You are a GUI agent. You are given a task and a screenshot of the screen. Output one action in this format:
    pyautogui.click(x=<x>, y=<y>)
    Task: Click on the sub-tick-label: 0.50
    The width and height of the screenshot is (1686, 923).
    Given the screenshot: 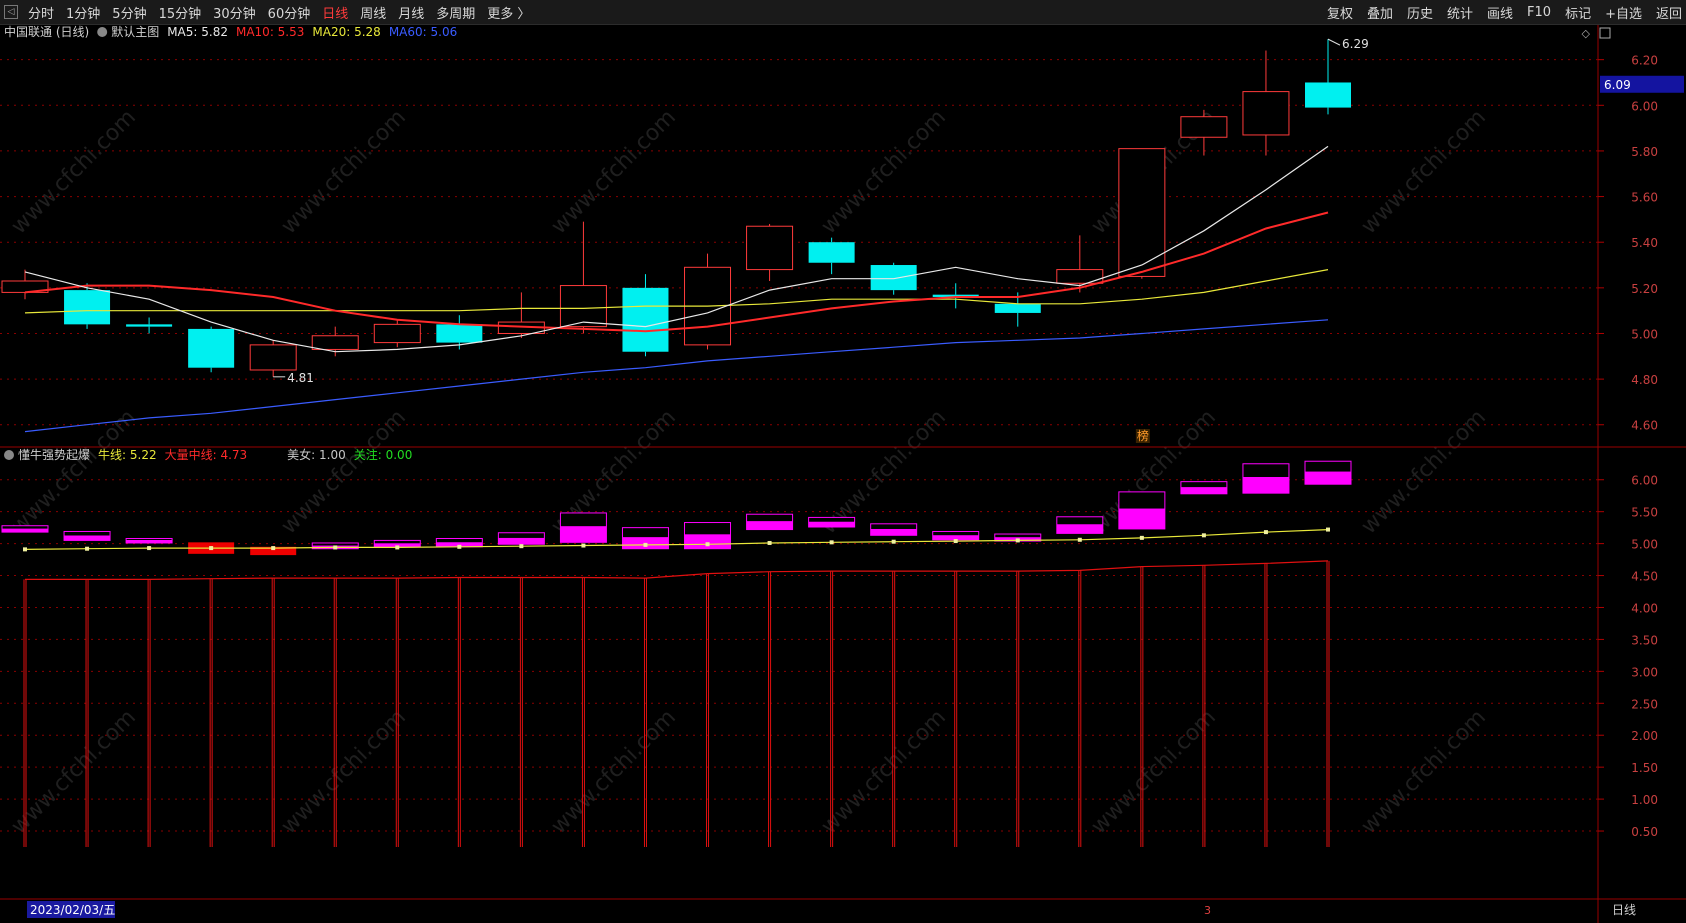 What is the action you would take?
    pyautogui.click(x=1644, y=832)
    